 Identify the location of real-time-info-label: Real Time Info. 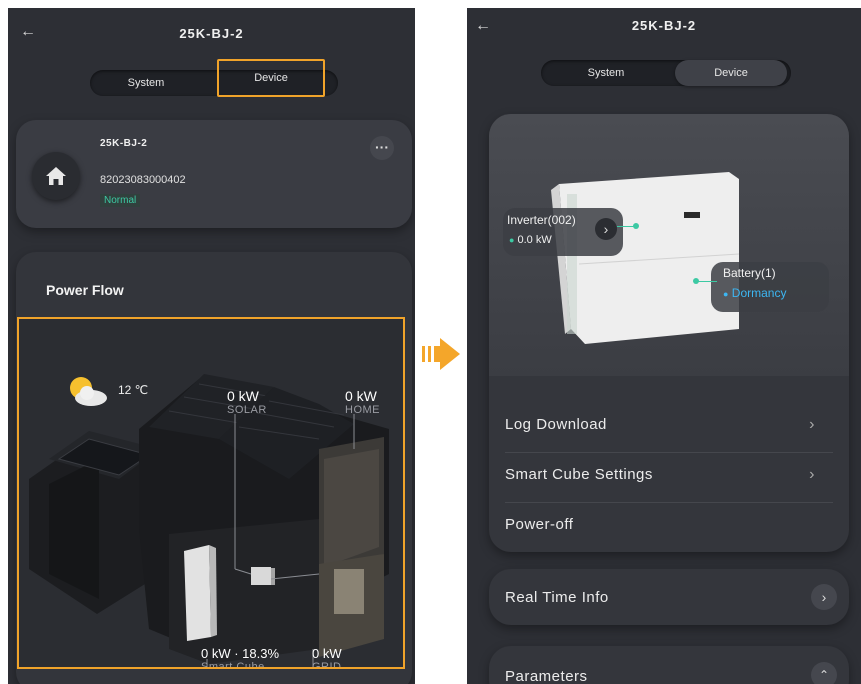
(557, 597).